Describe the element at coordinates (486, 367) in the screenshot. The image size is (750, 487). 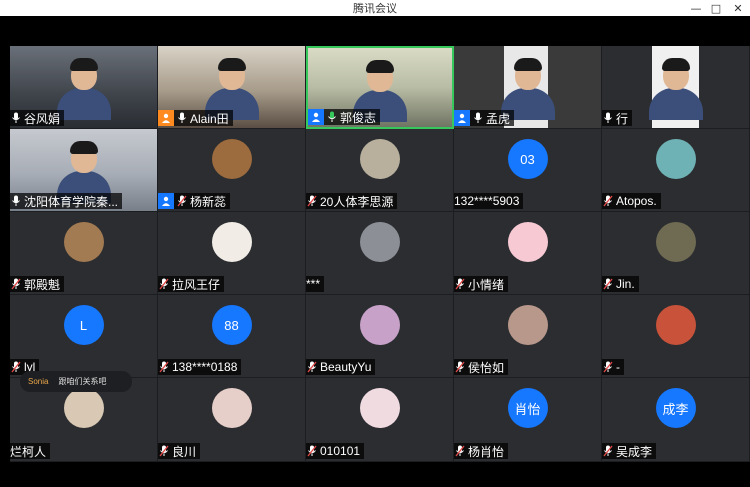
I see `participant-name: 侯怡如` at that location.